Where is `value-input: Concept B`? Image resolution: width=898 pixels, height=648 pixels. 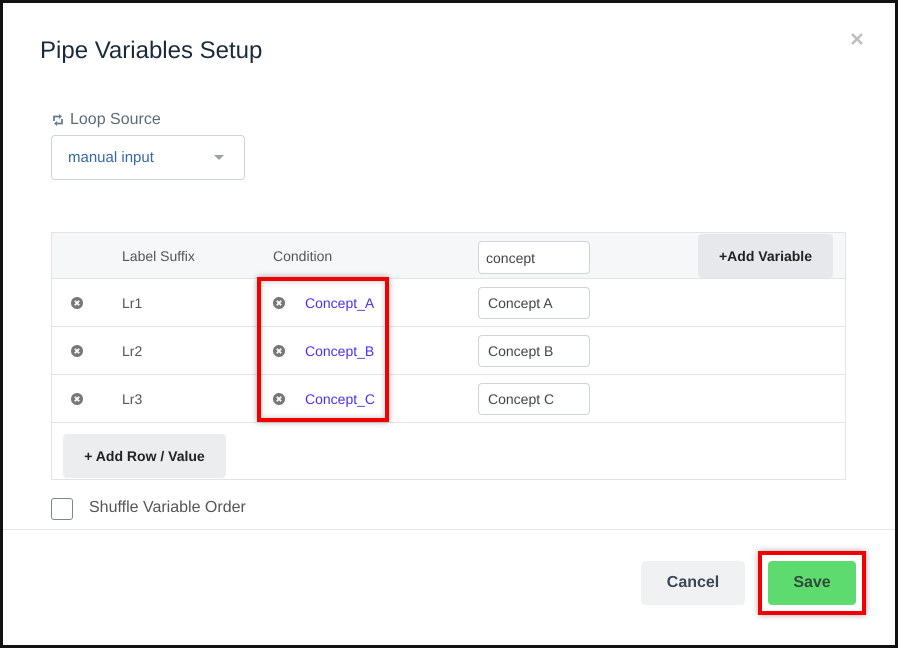
value-input: Concept B is located at coordinates (534, 350).